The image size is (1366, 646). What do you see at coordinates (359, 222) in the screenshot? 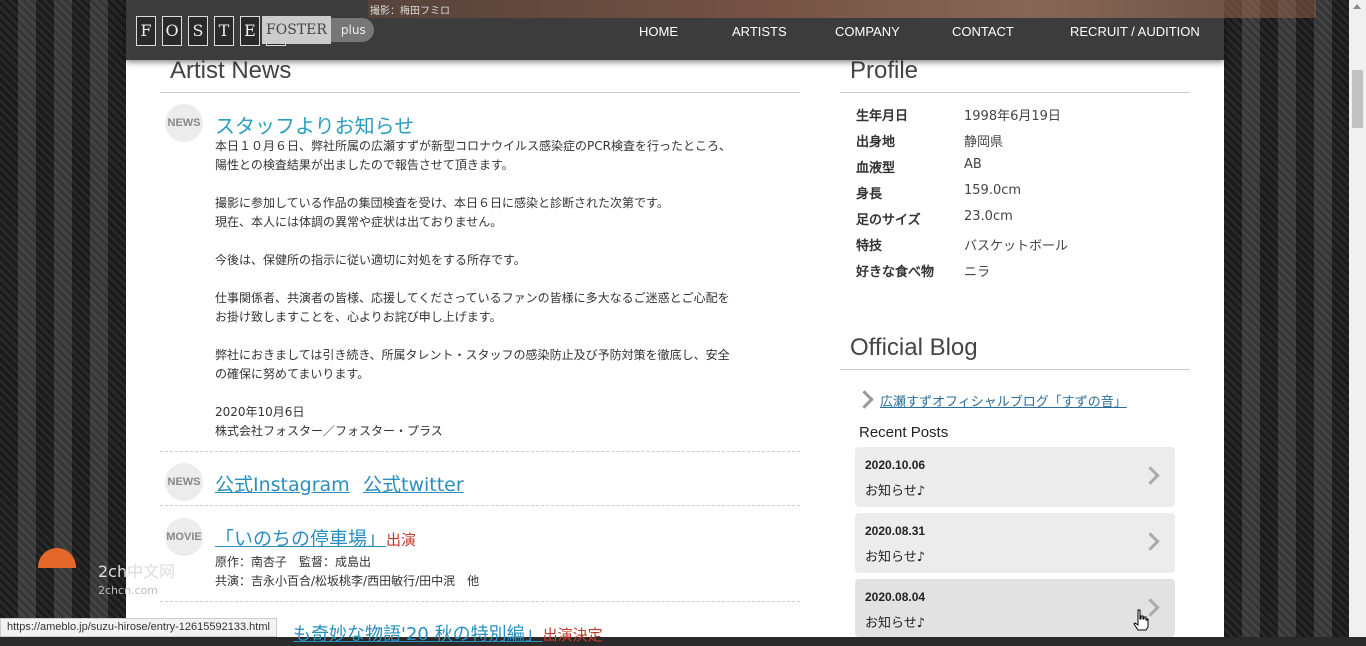
I see `news-line: 現在、本人には体調の異常や症状は出ておりません。` at bounding box center [359, 222].